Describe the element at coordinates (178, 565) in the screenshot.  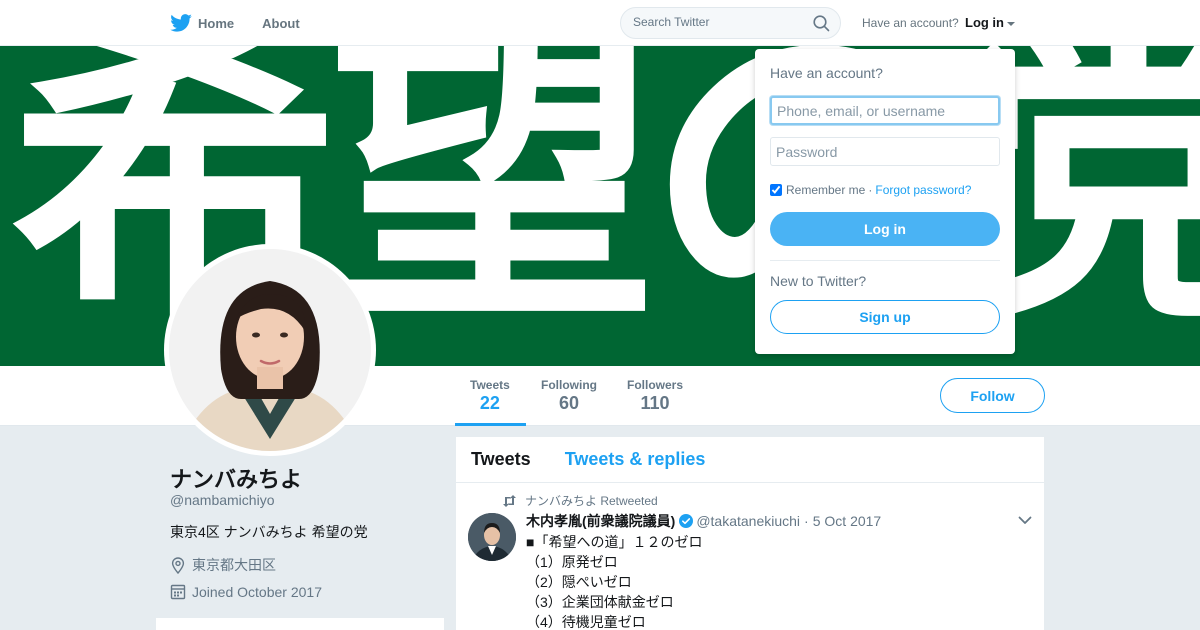
I see `location-icon` at that location.